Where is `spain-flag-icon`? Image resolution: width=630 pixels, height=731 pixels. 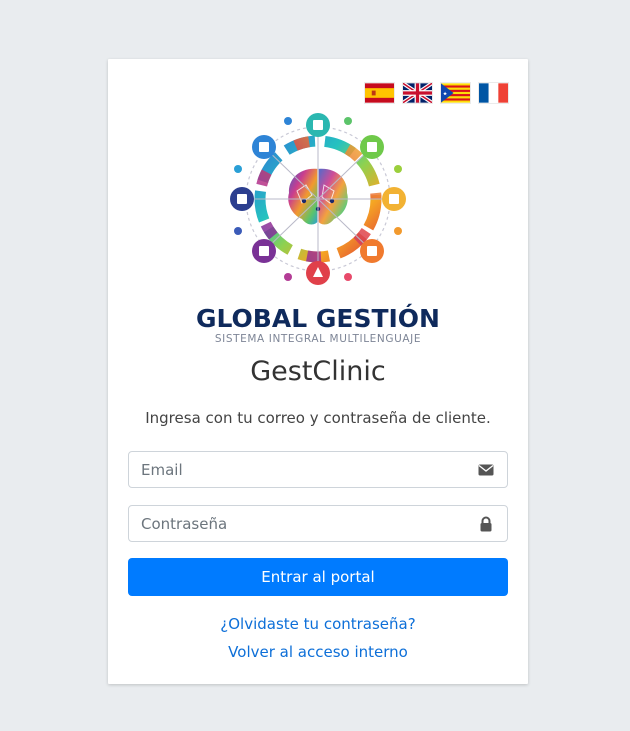
spain-flag-icon is located at coordinates (379, 93).